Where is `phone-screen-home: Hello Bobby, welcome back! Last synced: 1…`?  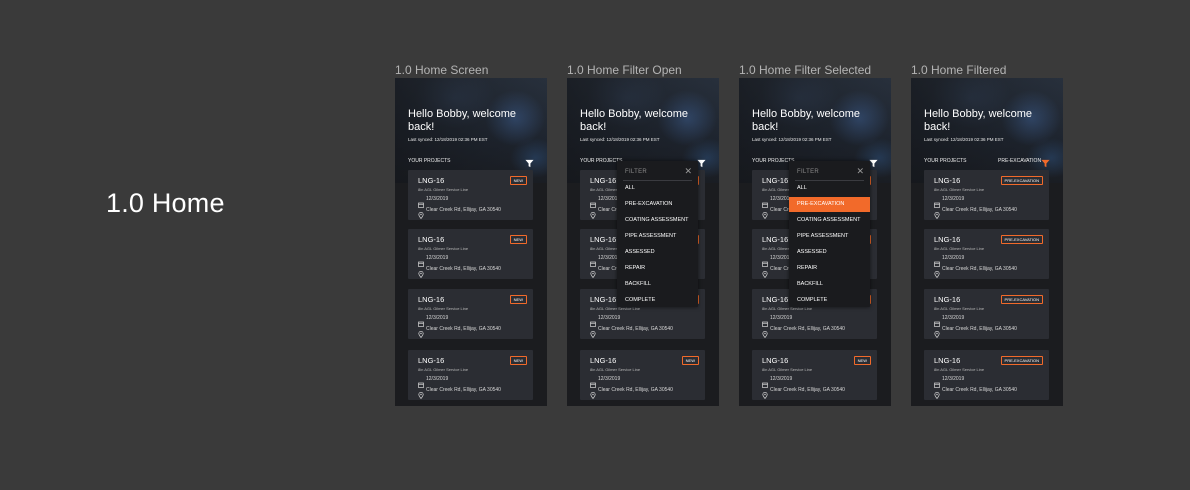
phone-screen-home: Hello Bobby, welcome back! Last synced: 1… is located at coordinates (471, 242).